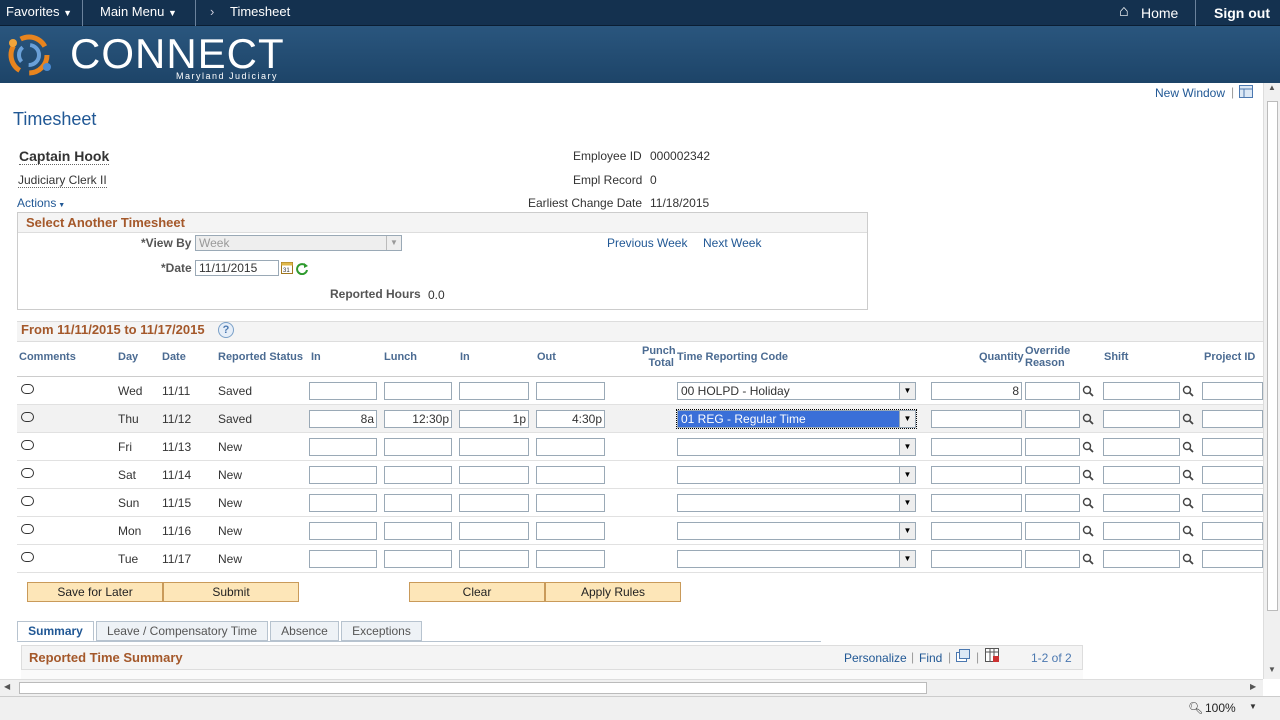 The image size is (1280, 720). What do you see at coordinates (647, 243) in the screenshot?
I see `previous-week-link: Previous Week` at bounding box center [647, 243].